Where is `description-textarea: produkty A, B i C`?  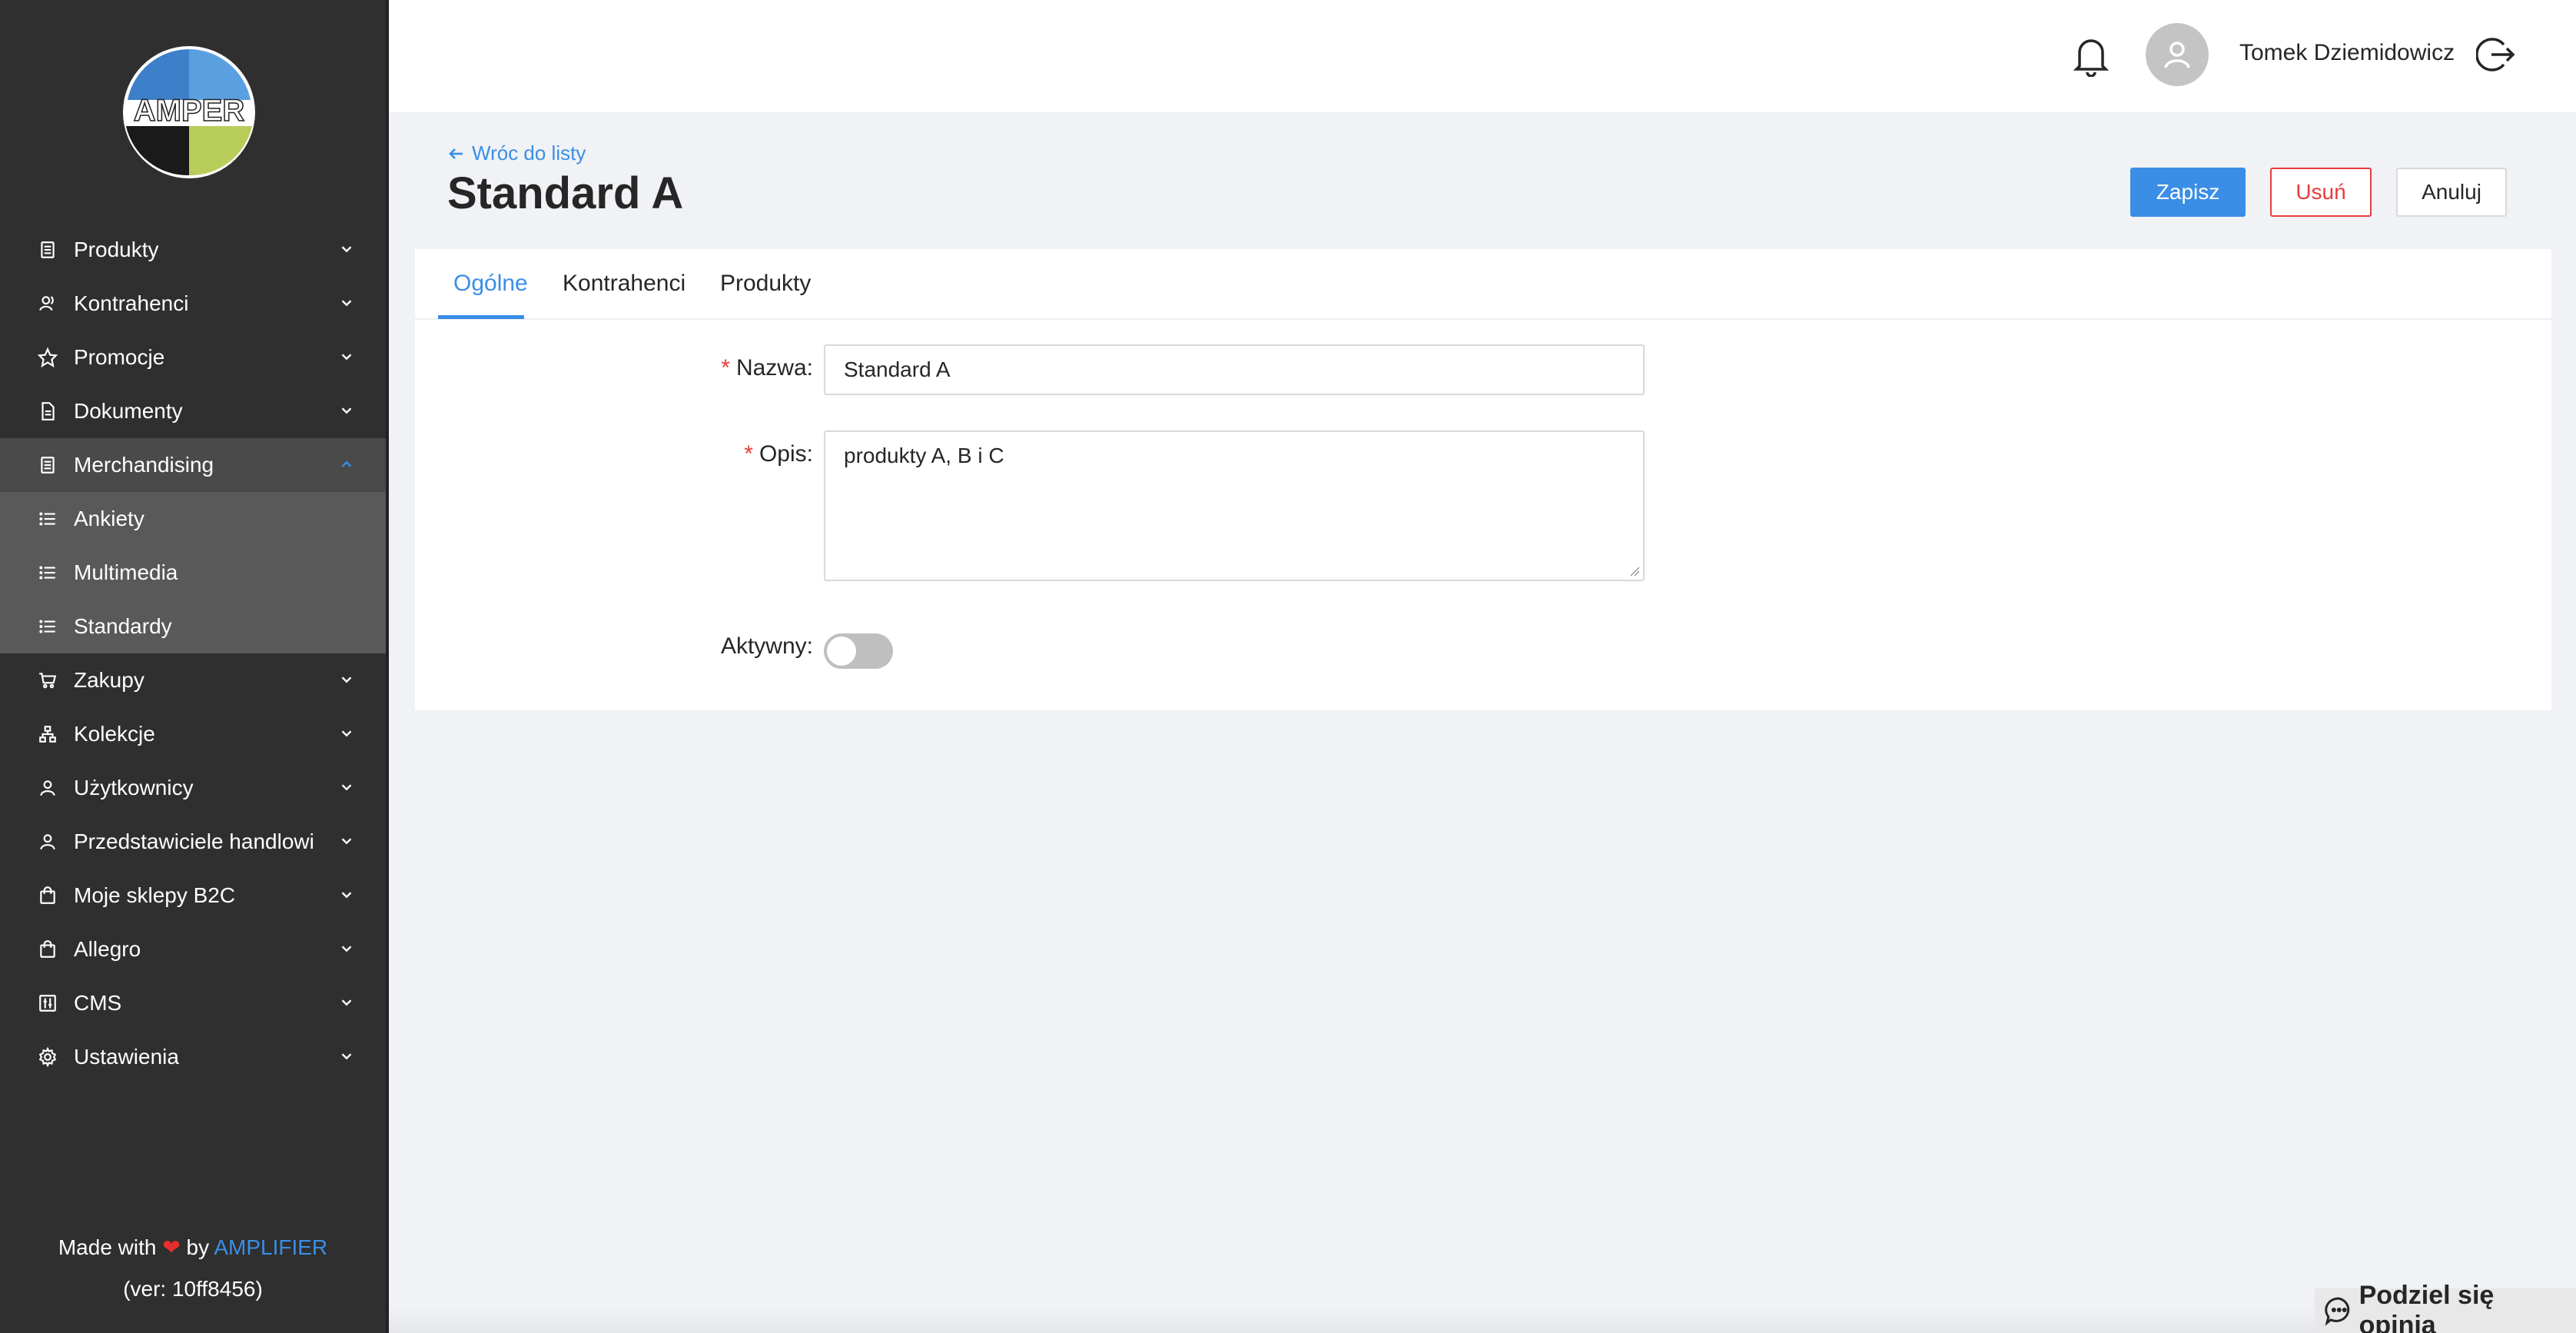 description-textarea: produkty A, B i C is located at coordinates (1234, 506).